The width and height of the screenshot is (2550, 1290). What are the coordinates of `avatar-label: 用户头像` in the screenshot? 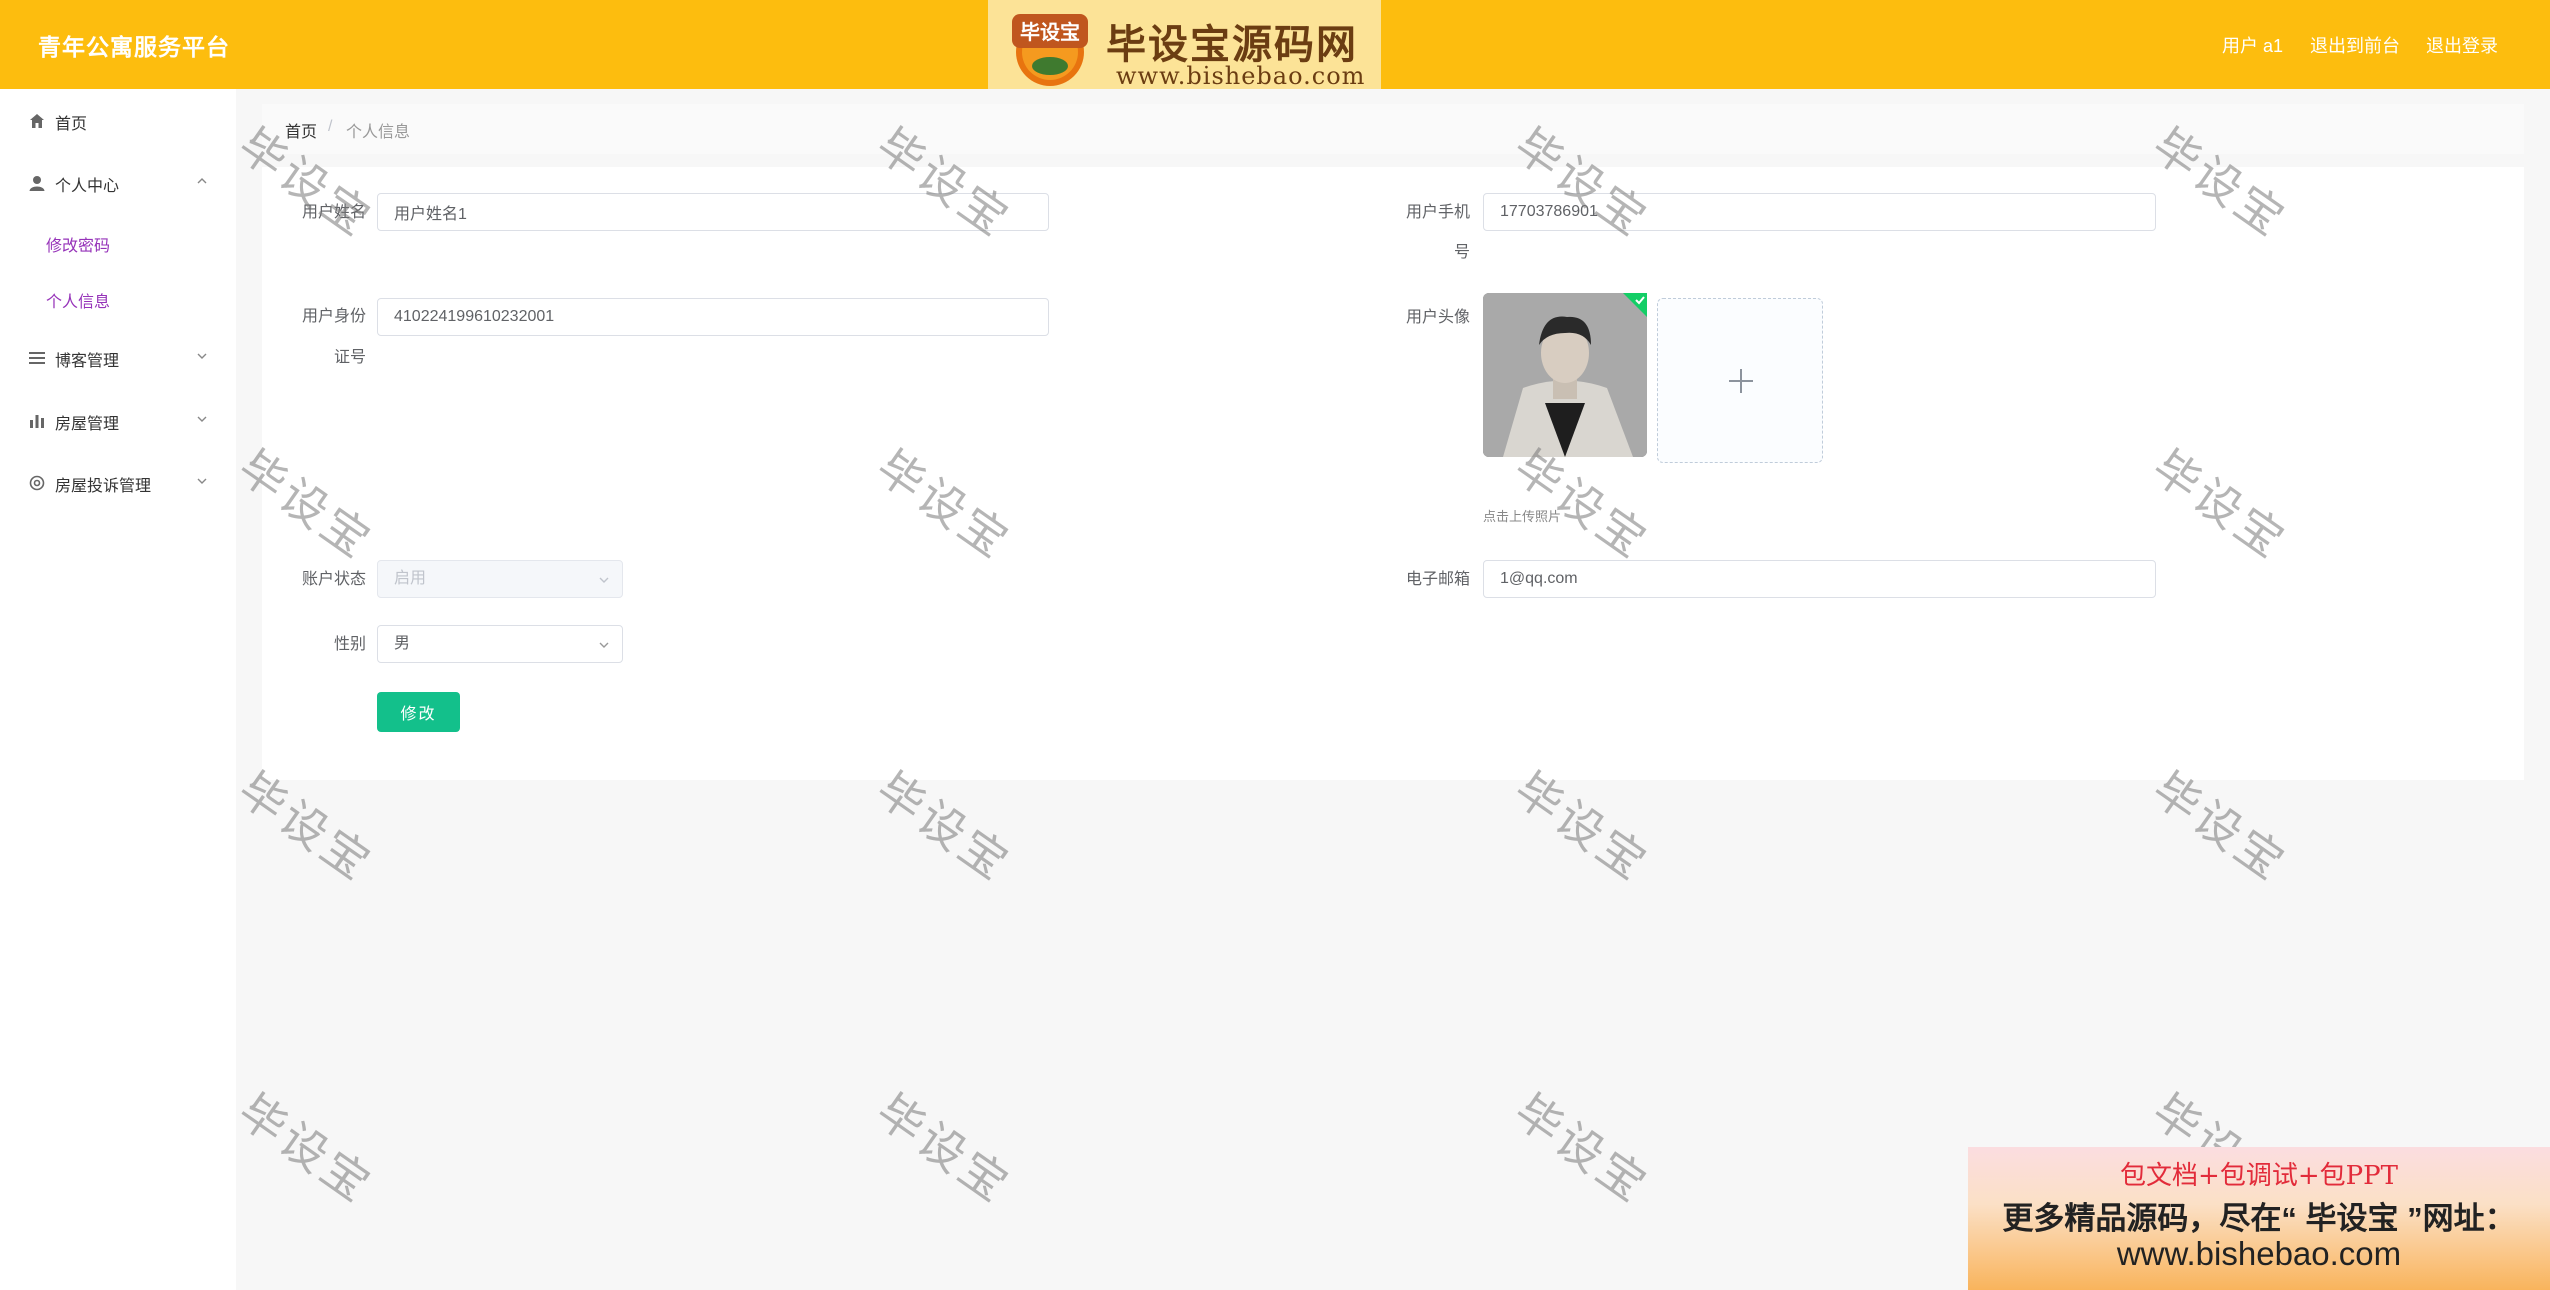 It's located at (1437, 317).